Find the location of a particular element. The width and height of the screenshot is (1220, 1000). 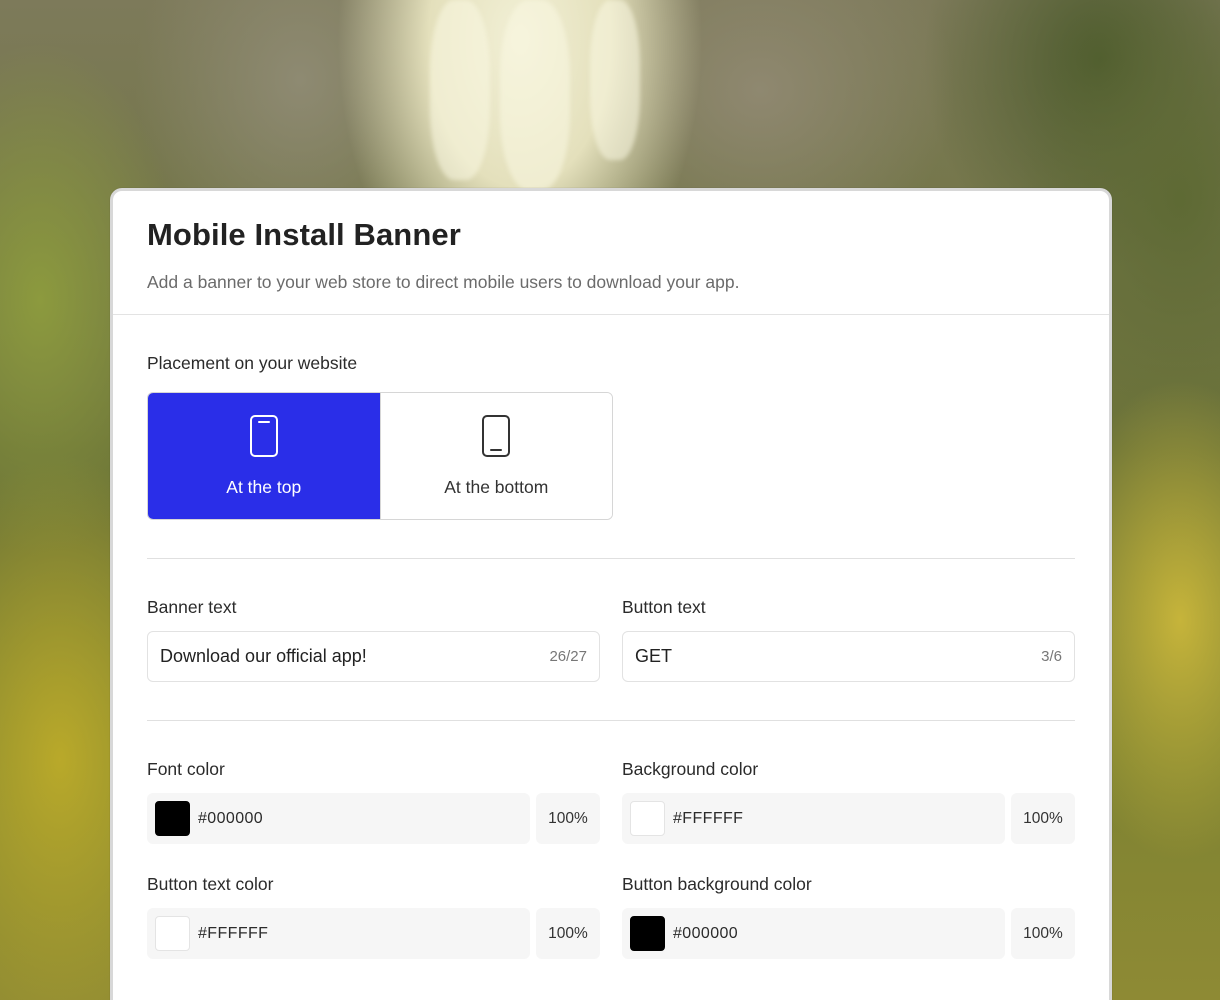

button-text-color-opacity-input: 100% is located at coordinates (568, 933).